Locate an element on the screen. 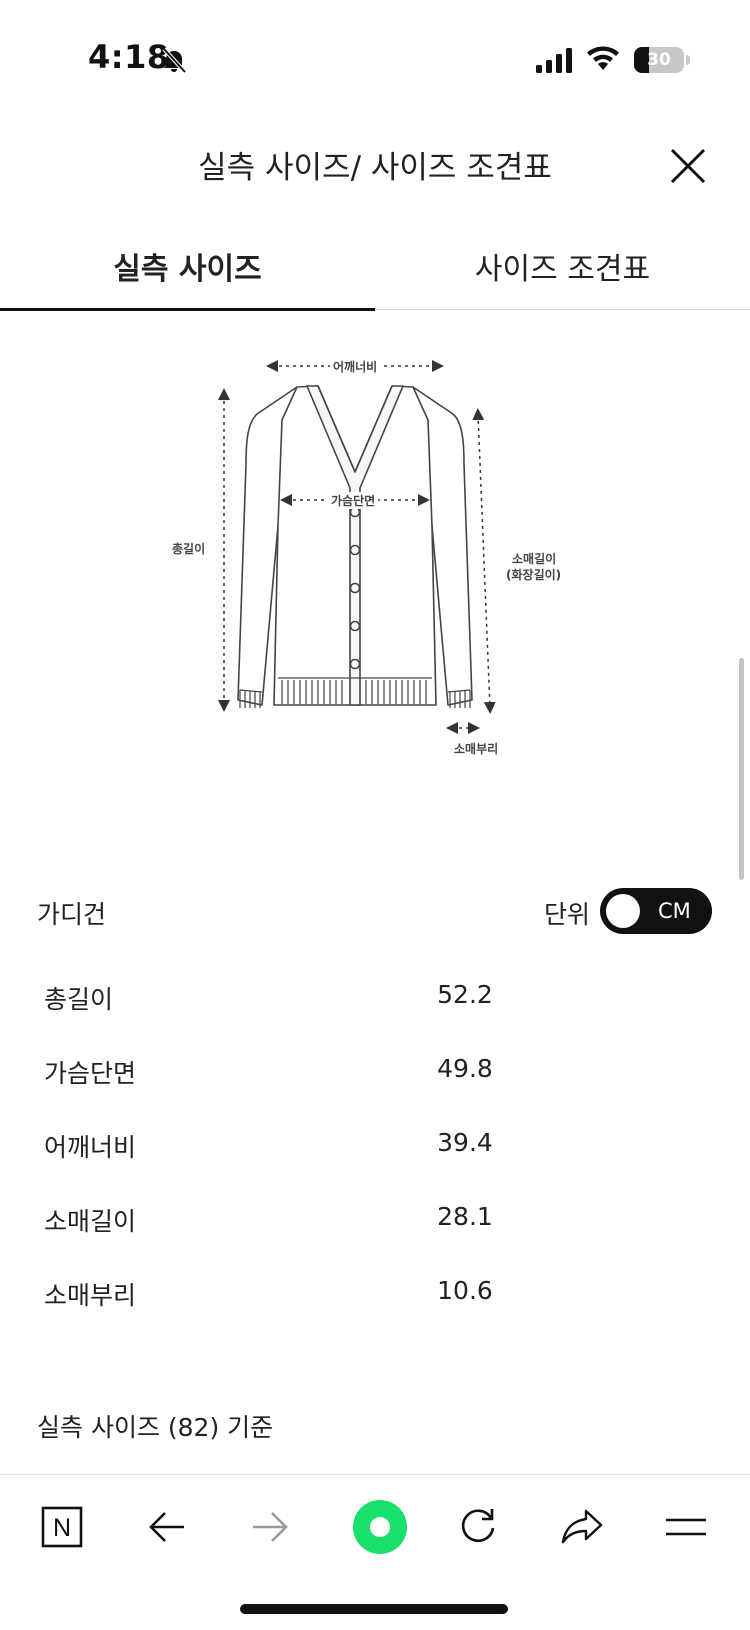 The height and width of the screenshot is (1630, 750). tab-size-chart: 사이즈 조견표 is located at coordinates (562, 269).